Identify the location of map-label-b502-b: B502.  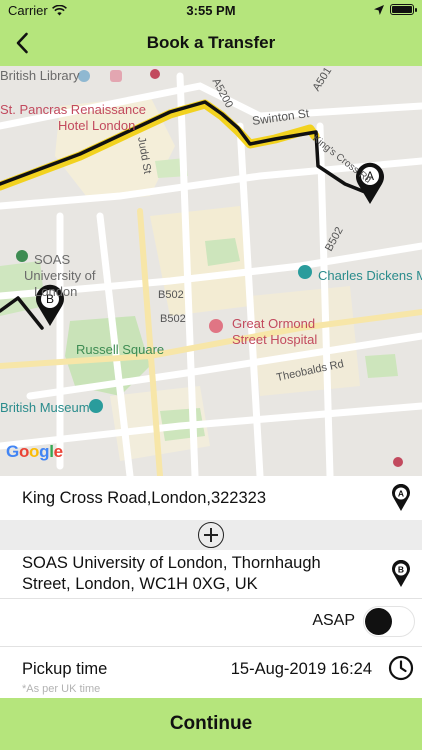
(171, 295).